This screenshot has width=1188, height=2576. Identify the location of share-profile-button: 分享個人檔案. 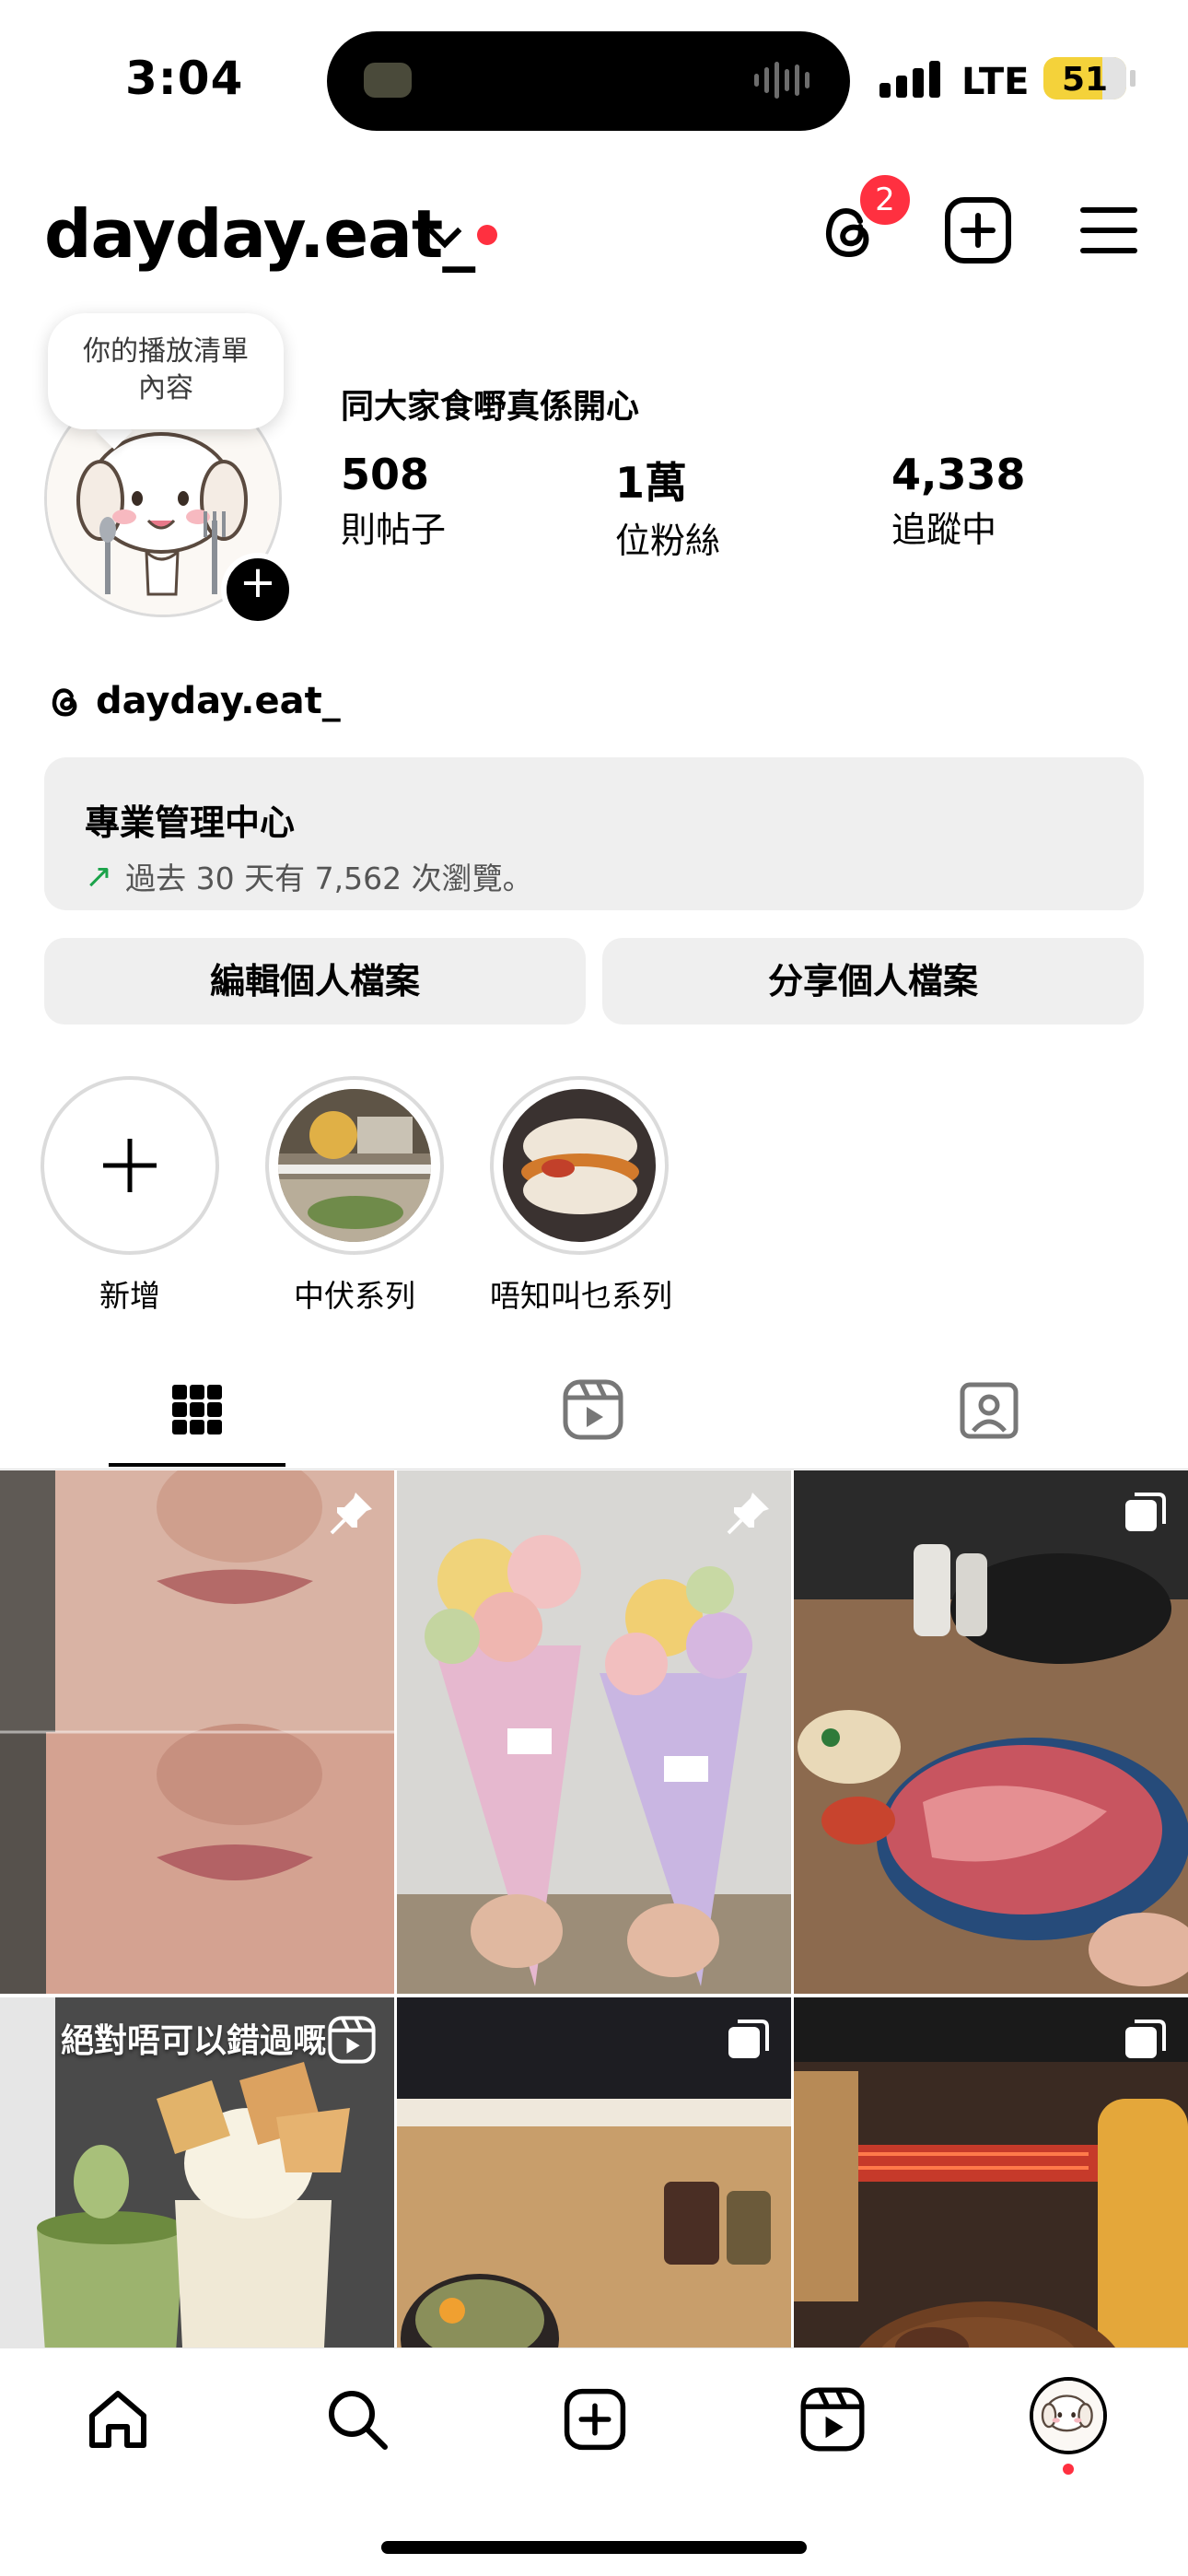
(873, 982).